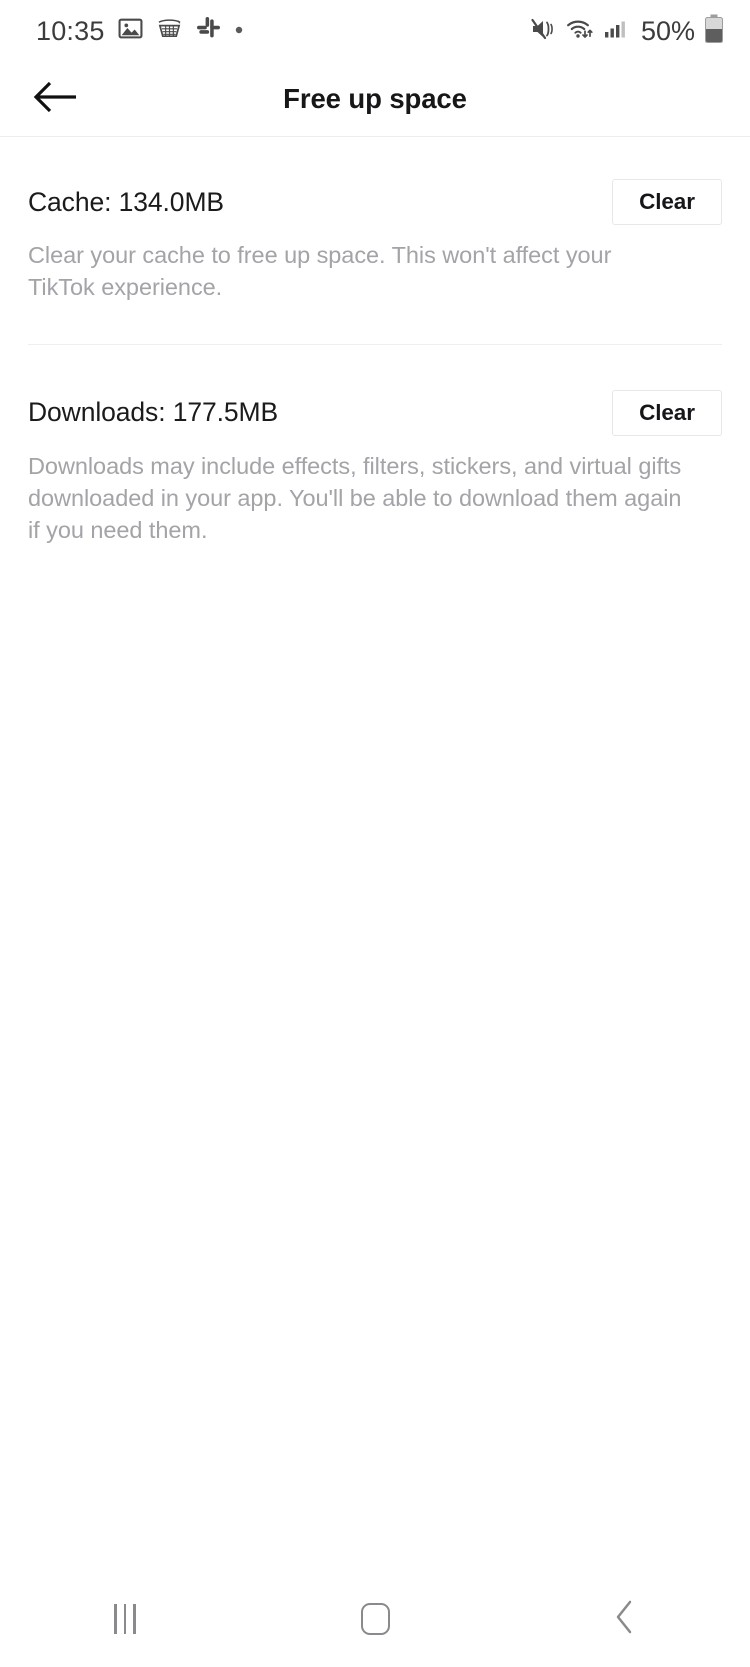  Describe the element at coordinates (615, 31) in the screenshot. I see `cellular-signal-icon` at that location.